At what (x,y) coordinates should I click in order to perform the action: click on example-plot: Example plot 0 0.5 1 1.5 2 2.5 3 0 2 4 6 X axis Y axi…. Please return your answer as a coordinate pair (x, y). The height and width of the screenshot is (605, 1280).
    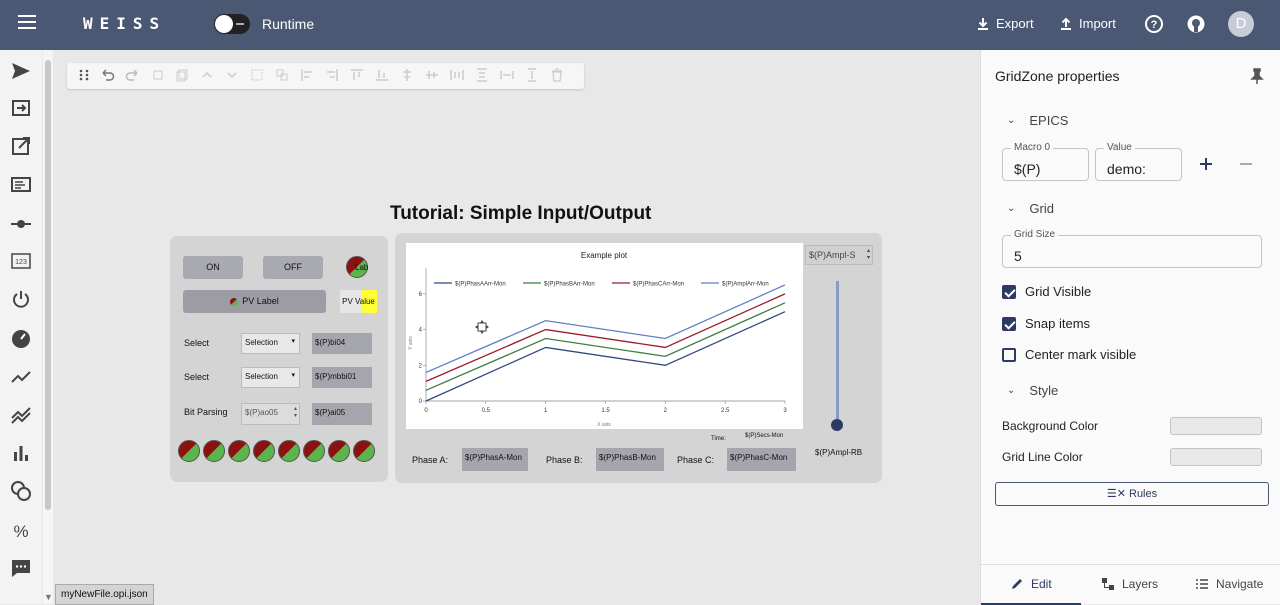
    Looking at the image, I should click on (604, 336).